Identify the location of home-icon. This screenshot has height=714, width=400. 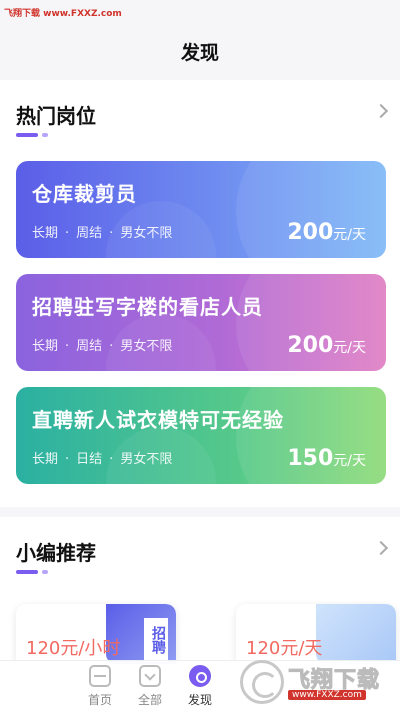
(100, 676).